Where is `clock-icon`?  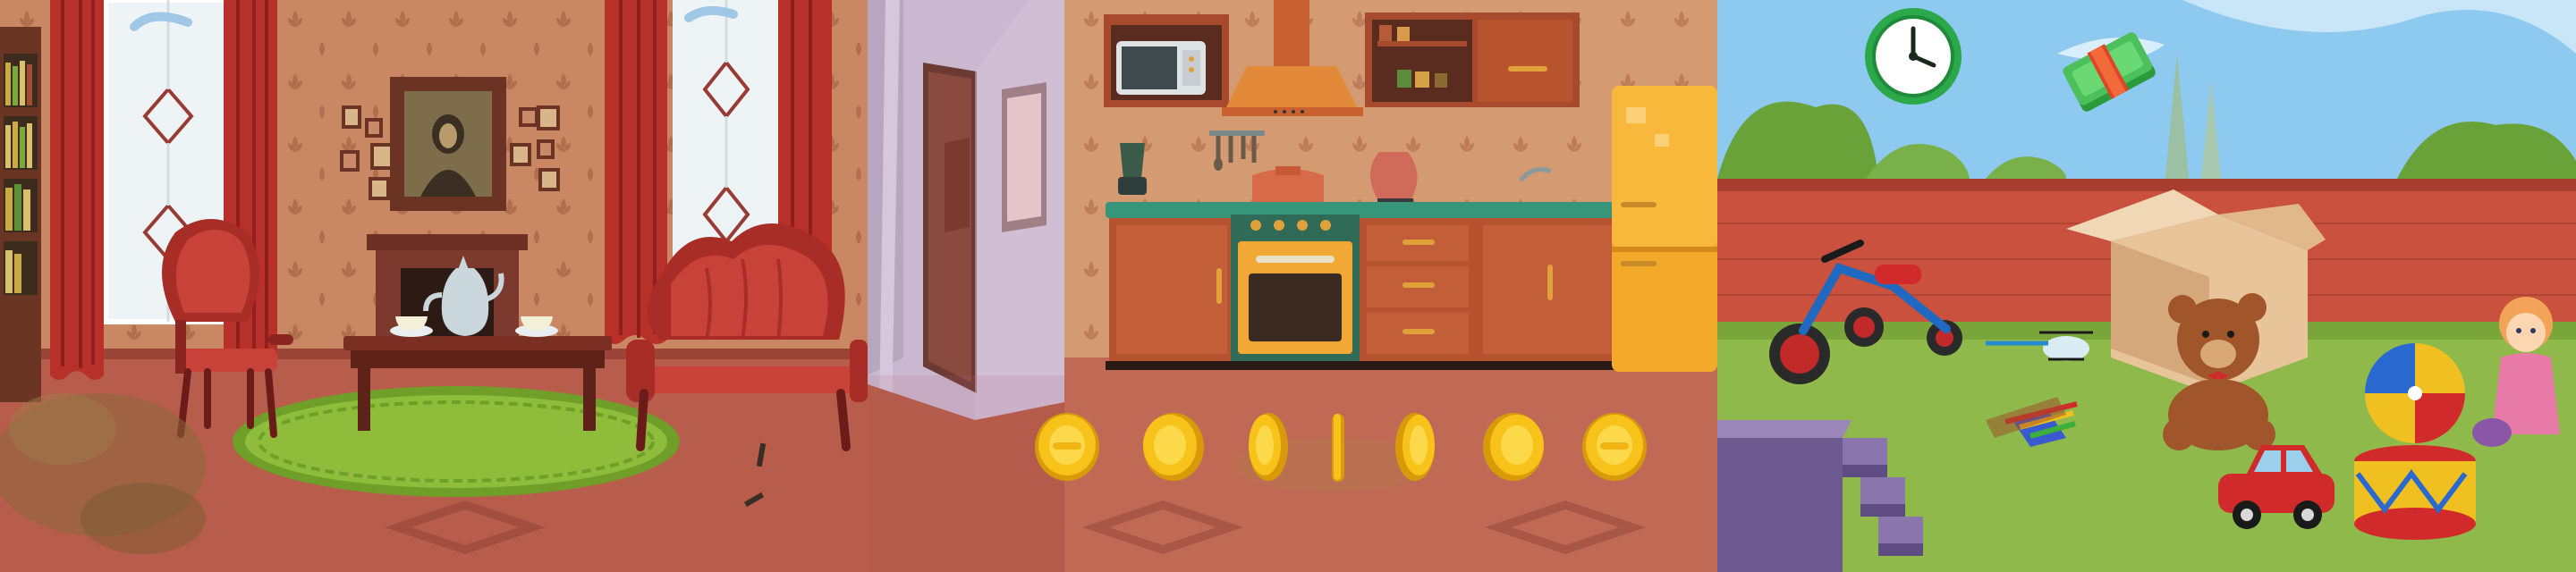 clock-icon is located at coordinates (1913, 56).